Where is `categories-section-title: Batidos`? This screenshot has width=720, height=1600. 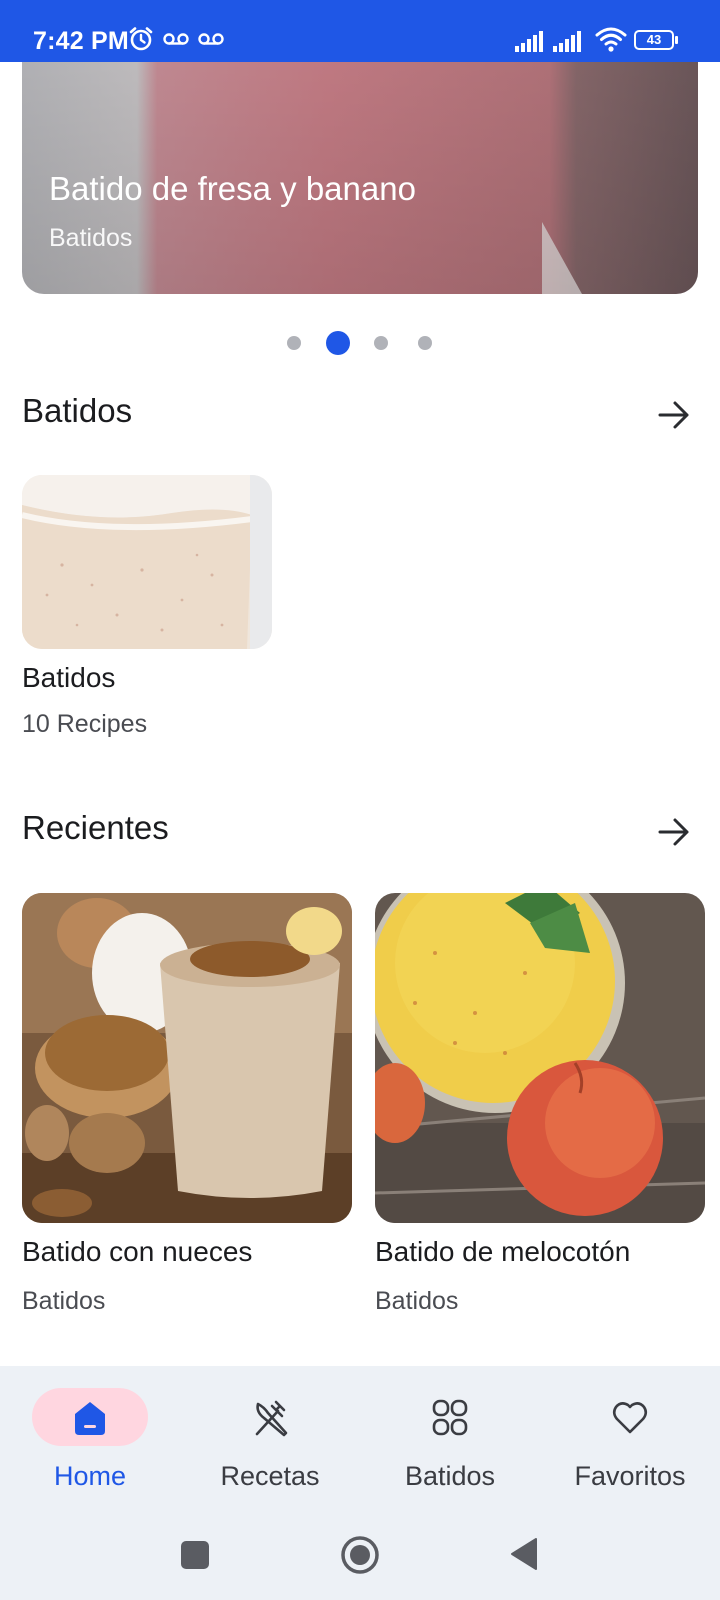
categories-section-title: Batidos is located at coordinates (77, 410).